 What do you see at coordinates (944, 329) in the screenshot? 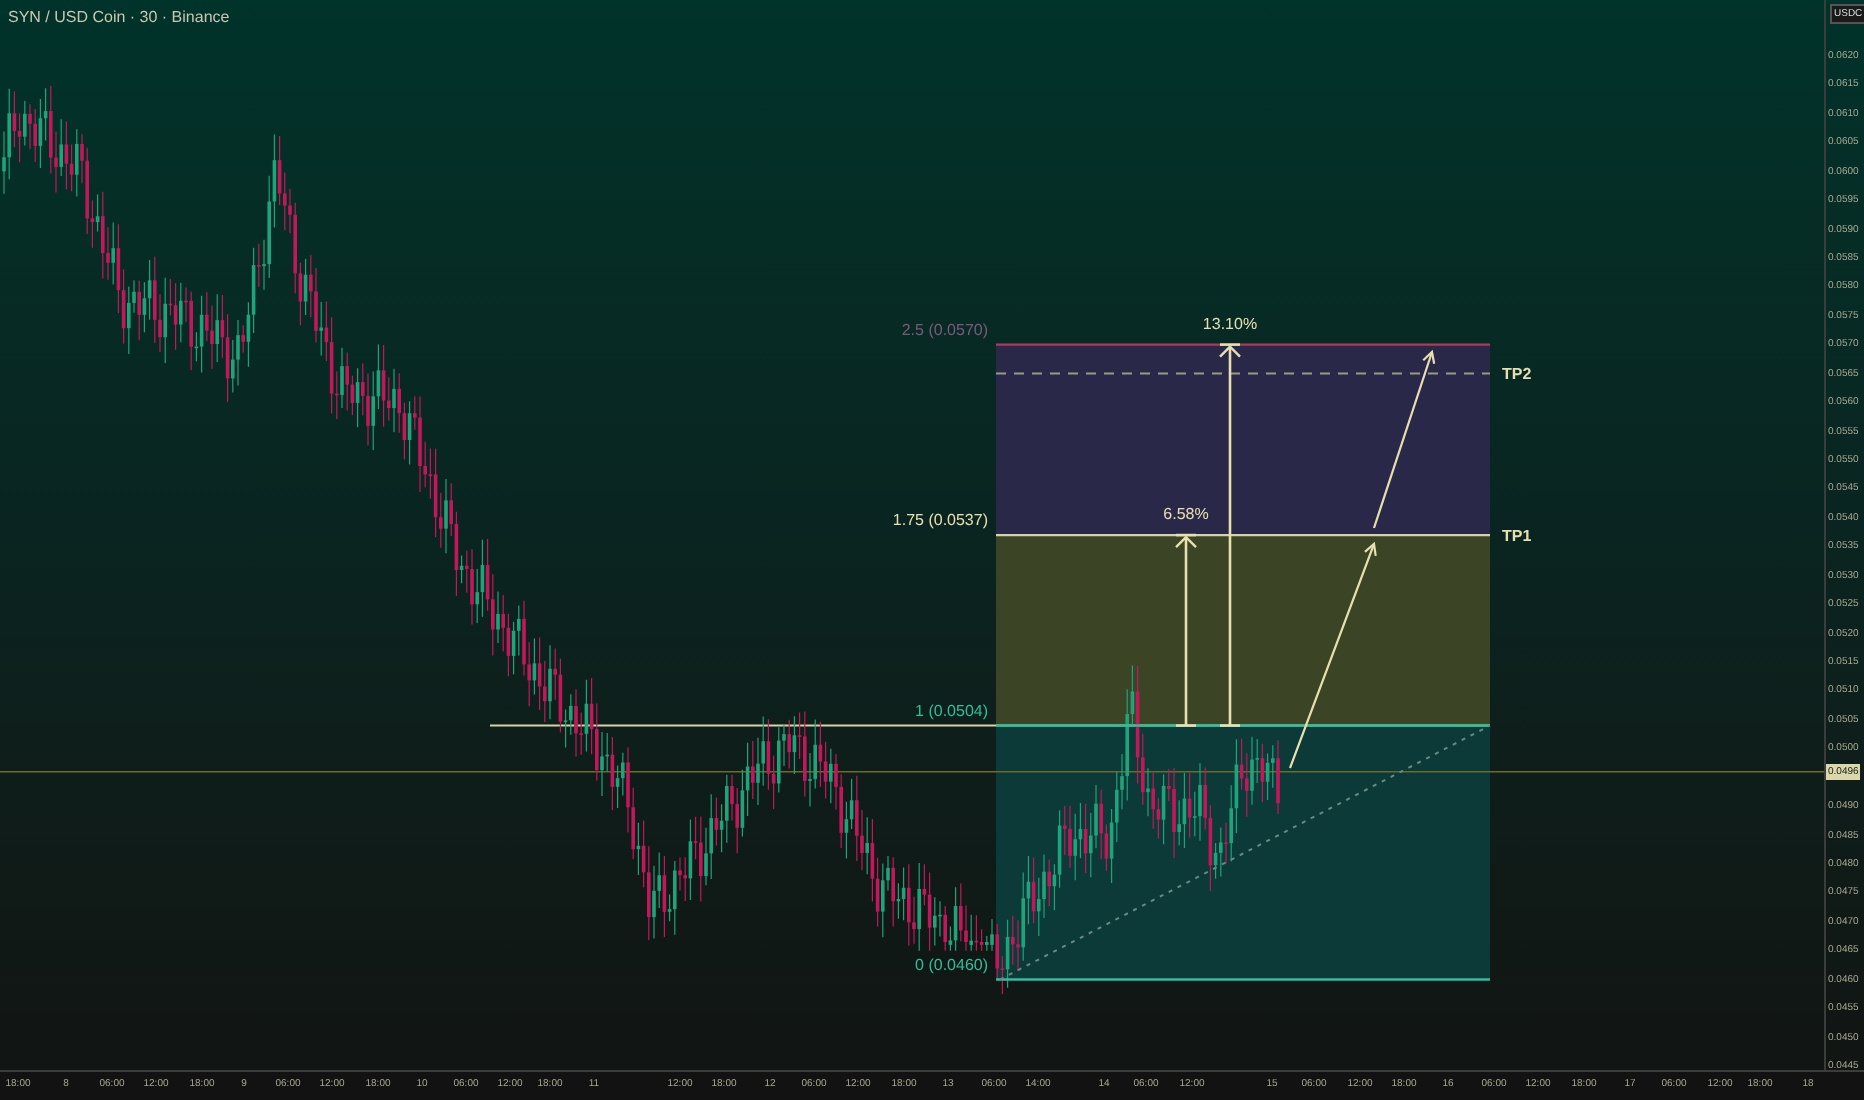
I see `fib-level-label: 2.5 (0.0570)` at bounding box center [944, 329].